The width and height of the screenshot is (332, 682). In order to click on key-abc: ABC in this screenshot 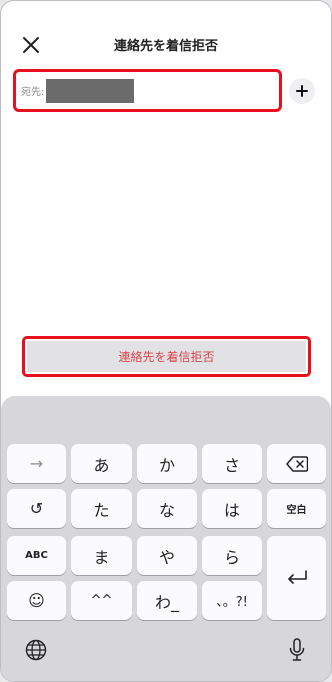, I will do `click(36, 555)`.